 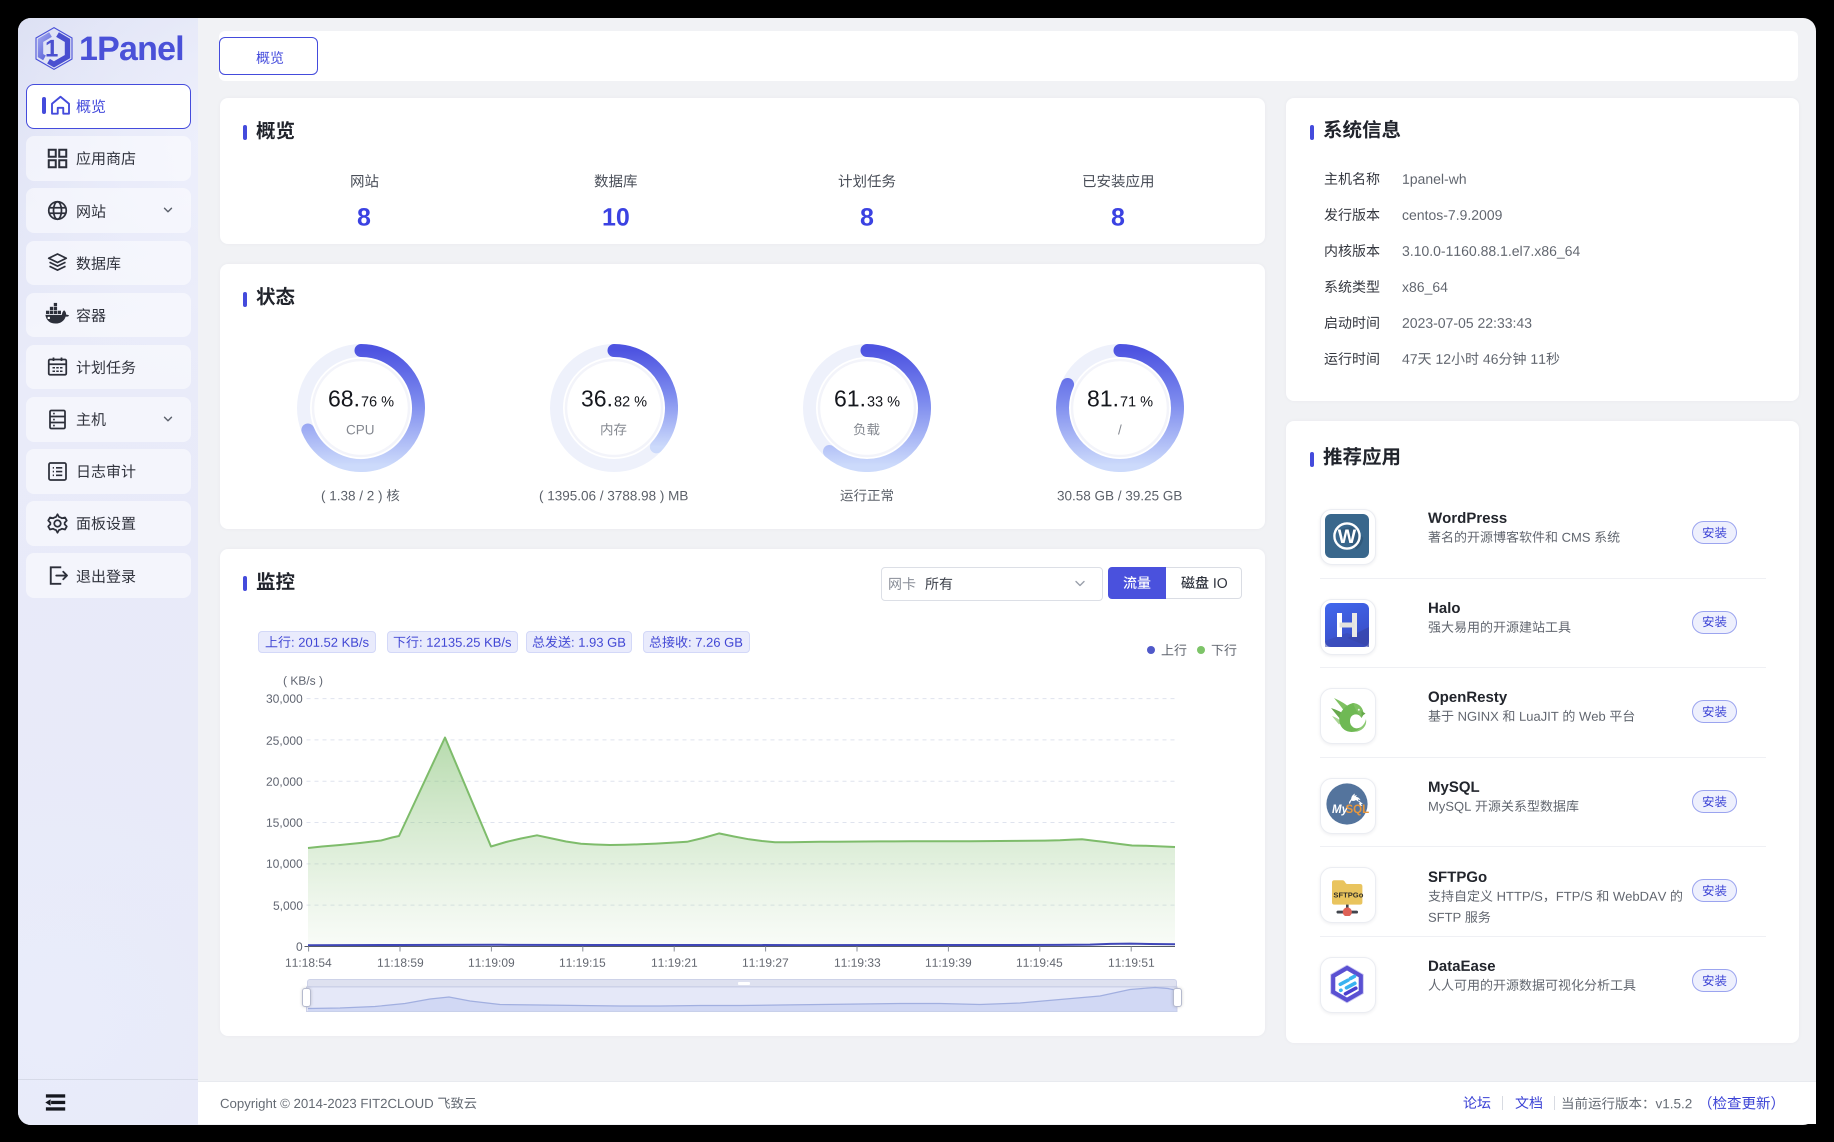 What do you see at coordinates (1347, 537) in the screenshot?
I see `svg-text: W` at bounding box center [1347, 537].